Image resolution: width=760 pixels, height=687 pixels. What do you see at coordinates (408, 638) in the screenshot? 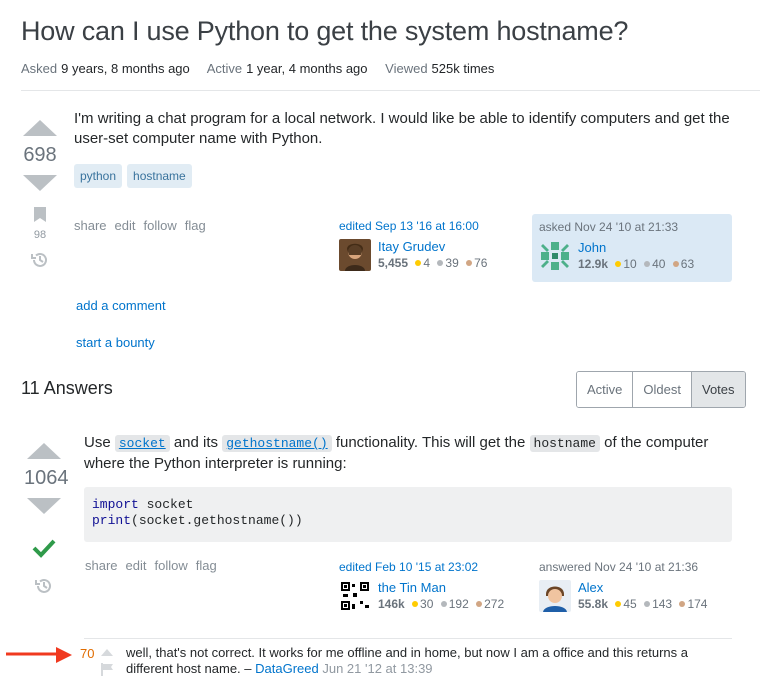
I see `comment-divider` at bounding box center [408, 638].